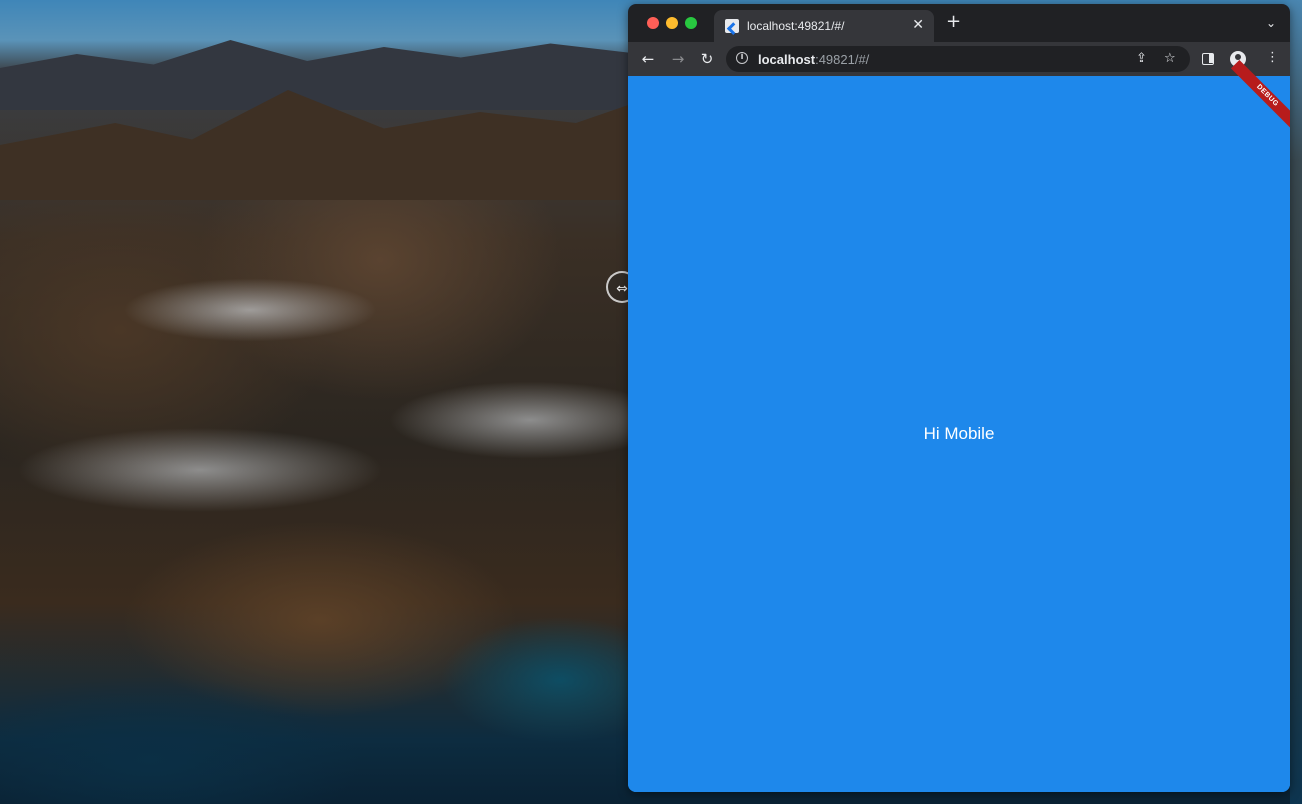 This screenshot has height=804, width=1302. I want to click on share-icon: ⇪, so click(1141, 58).